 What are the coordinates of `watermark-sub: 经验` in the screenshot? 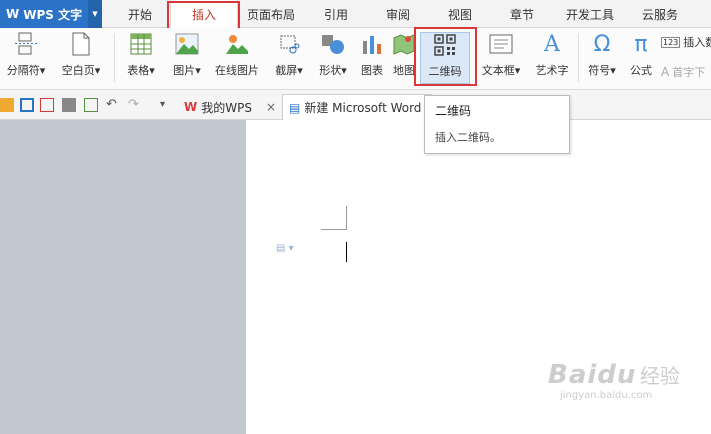 It's located at (659, 376).